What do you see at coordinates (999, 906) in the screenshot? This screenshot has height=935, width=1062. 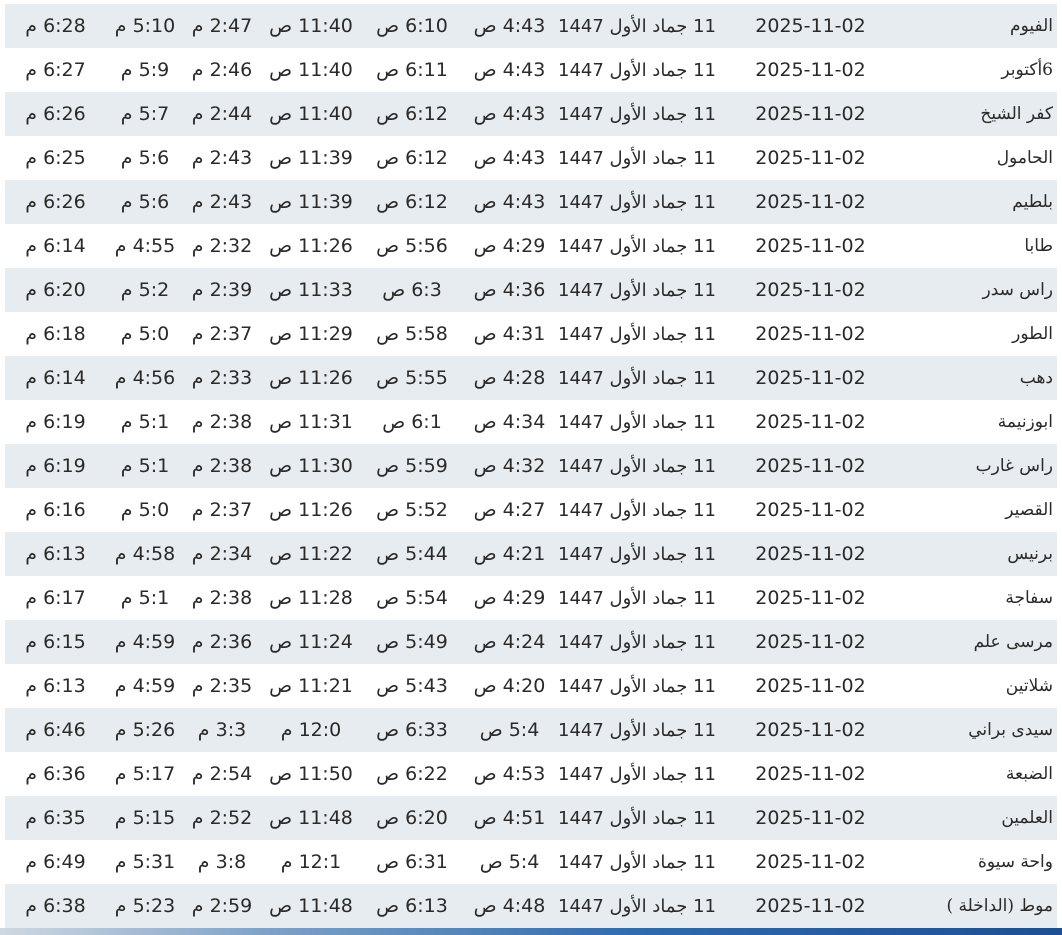 I see `city-cell: موط (الداخلة )` at bounding box center [999, 906].